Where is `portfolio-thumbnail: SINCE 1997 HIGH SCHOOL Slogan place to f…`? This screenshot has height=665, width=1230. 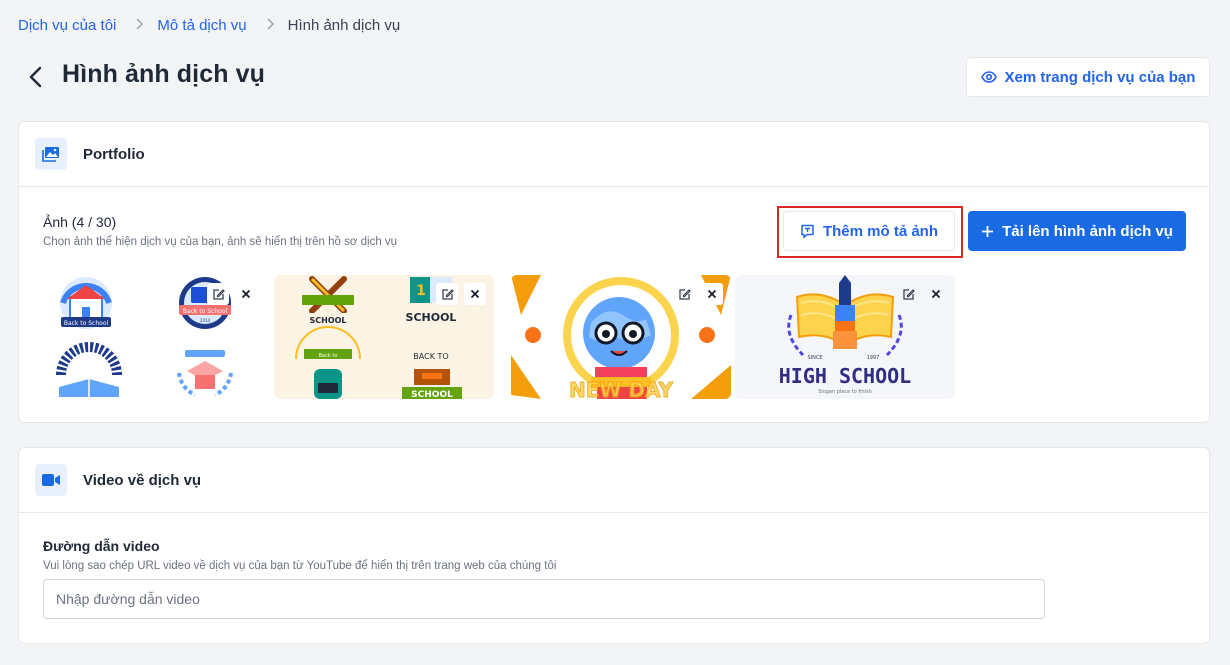 portfolio-thumbnail: SINCE 1997 HIGH SCHOOL Slogan place to f… is located at coordinates (845, 337).